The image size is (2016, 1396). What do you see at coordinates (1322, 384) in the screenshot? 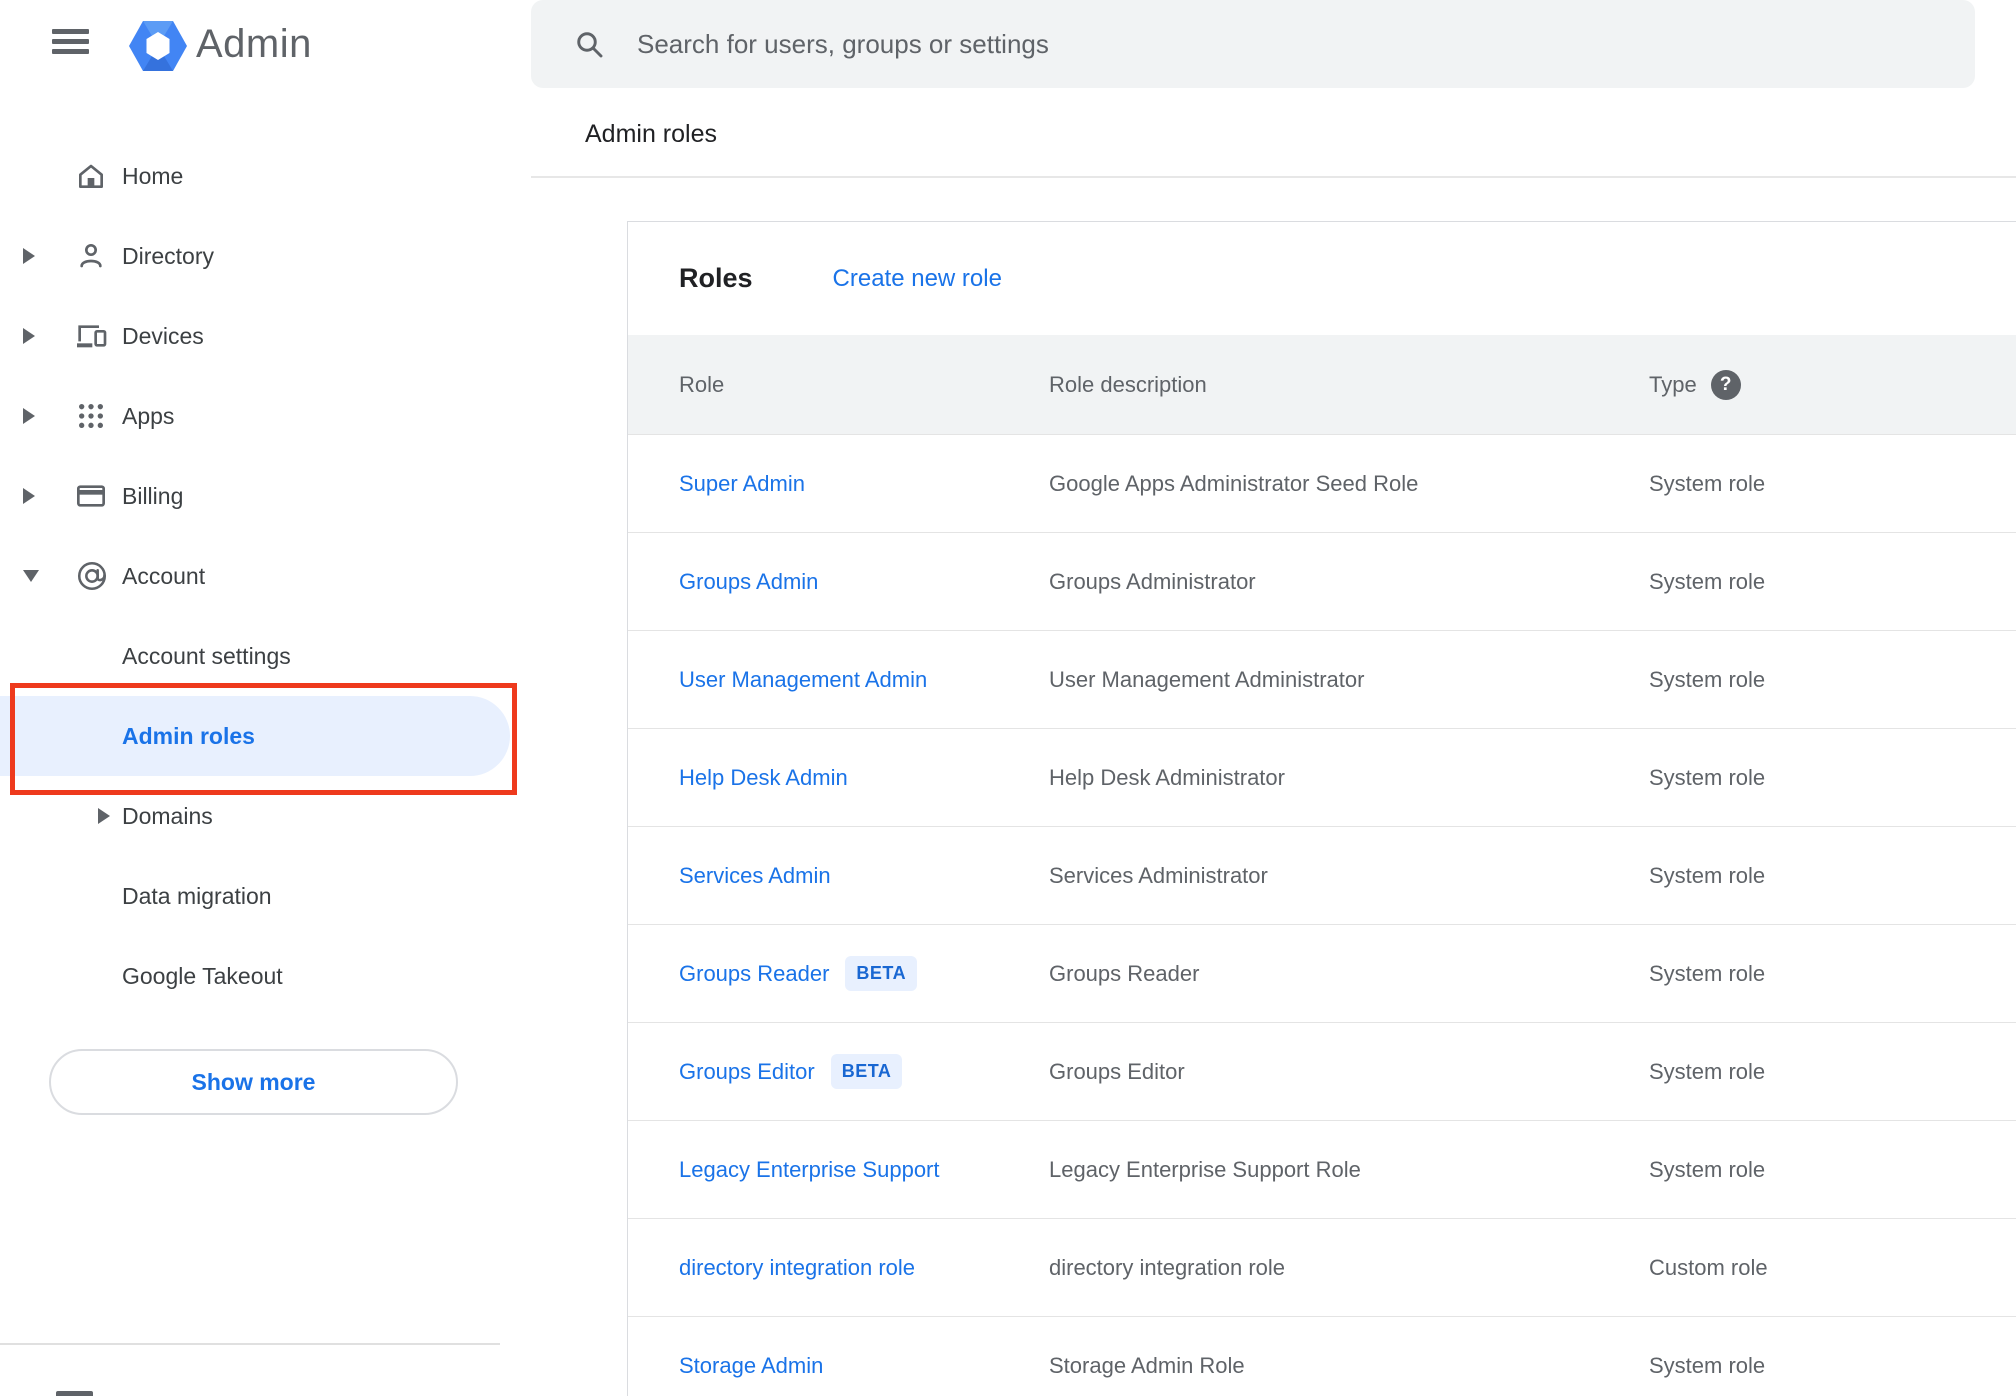
I see `table-header-row: Role Role description Type ?` at bounding box center [1322, 384].